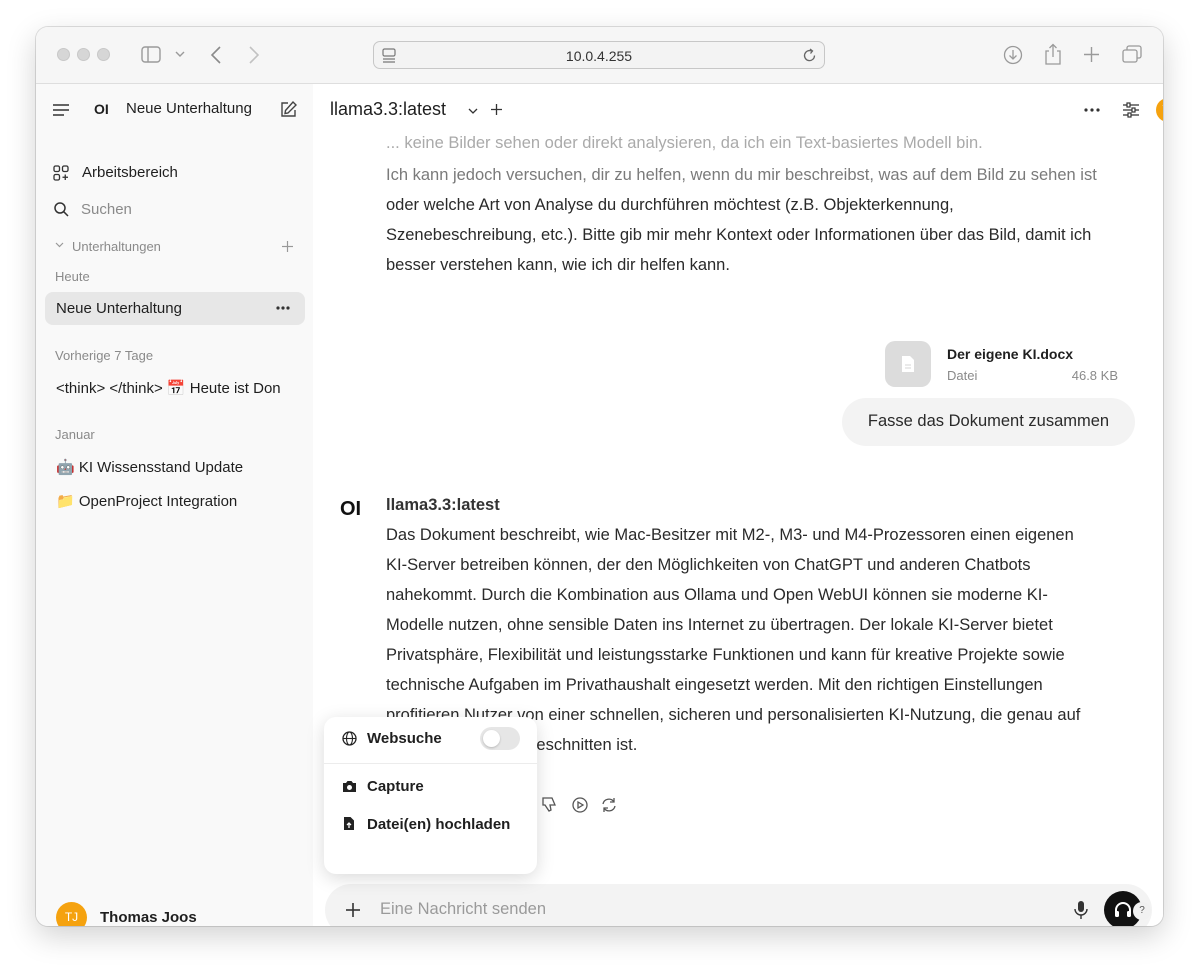  Describe the element at coordinates (349, 738) in the screenshot. I see `globe-icon` at that location.